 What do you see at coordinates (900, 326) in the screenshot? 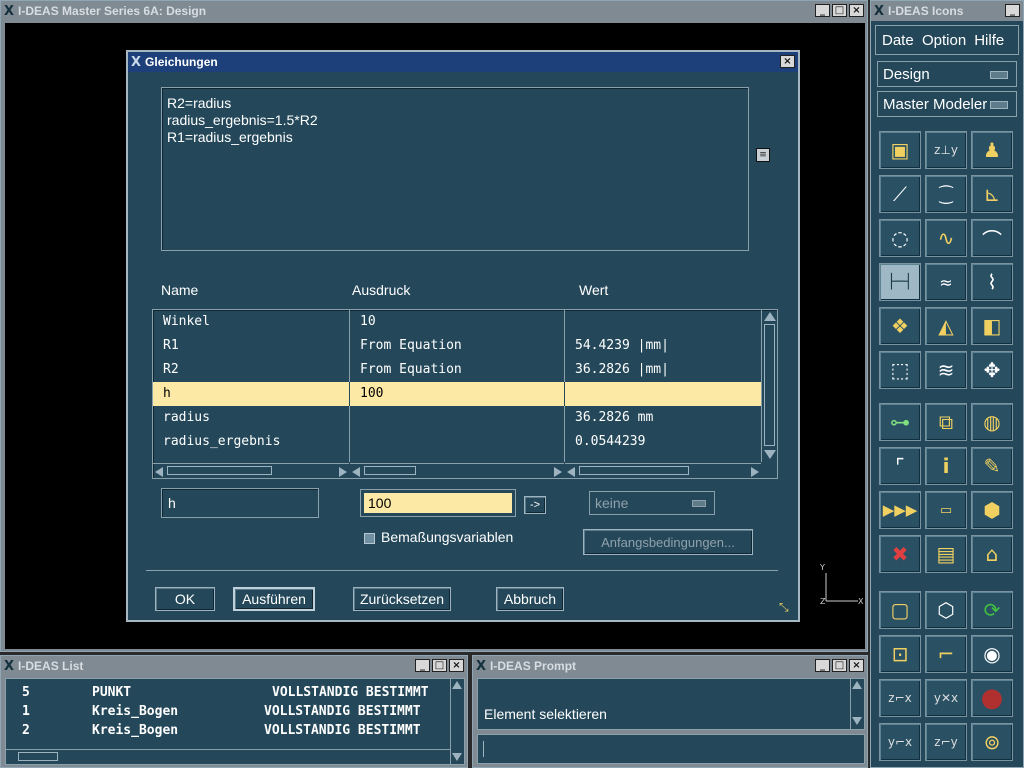
I see `extrude-icon: ❖` at bounding box center [900, 326].